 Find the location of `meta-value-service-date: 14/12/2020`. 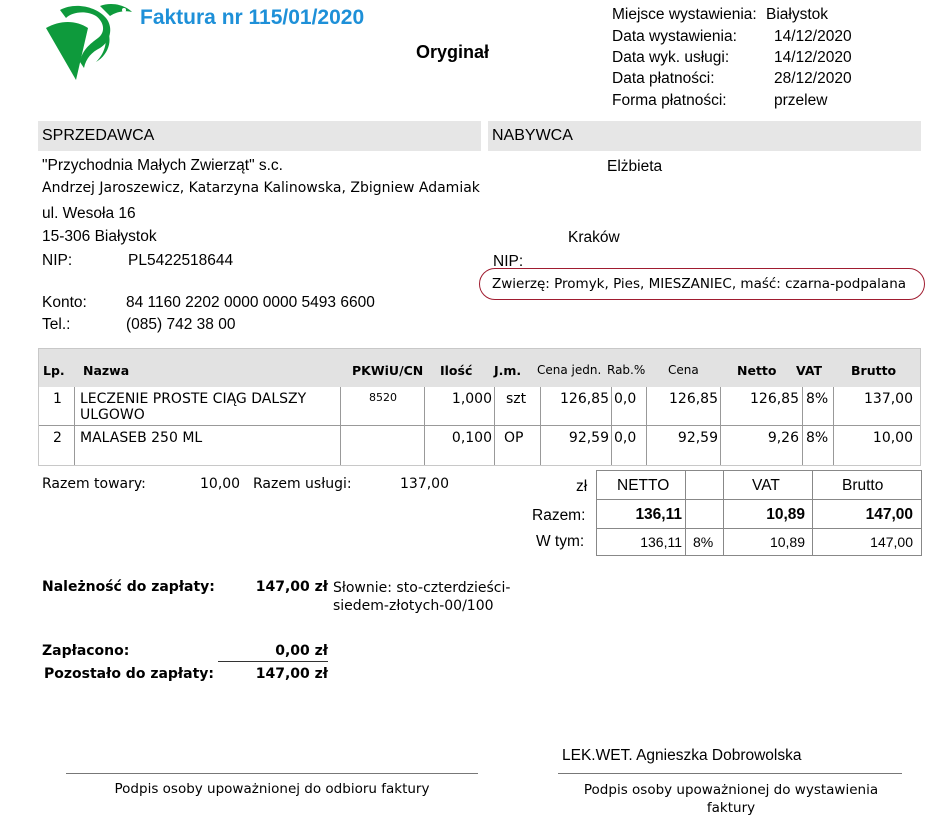

meta-value-service-date: 14/12/2020 is located at coordinates (813, 57).